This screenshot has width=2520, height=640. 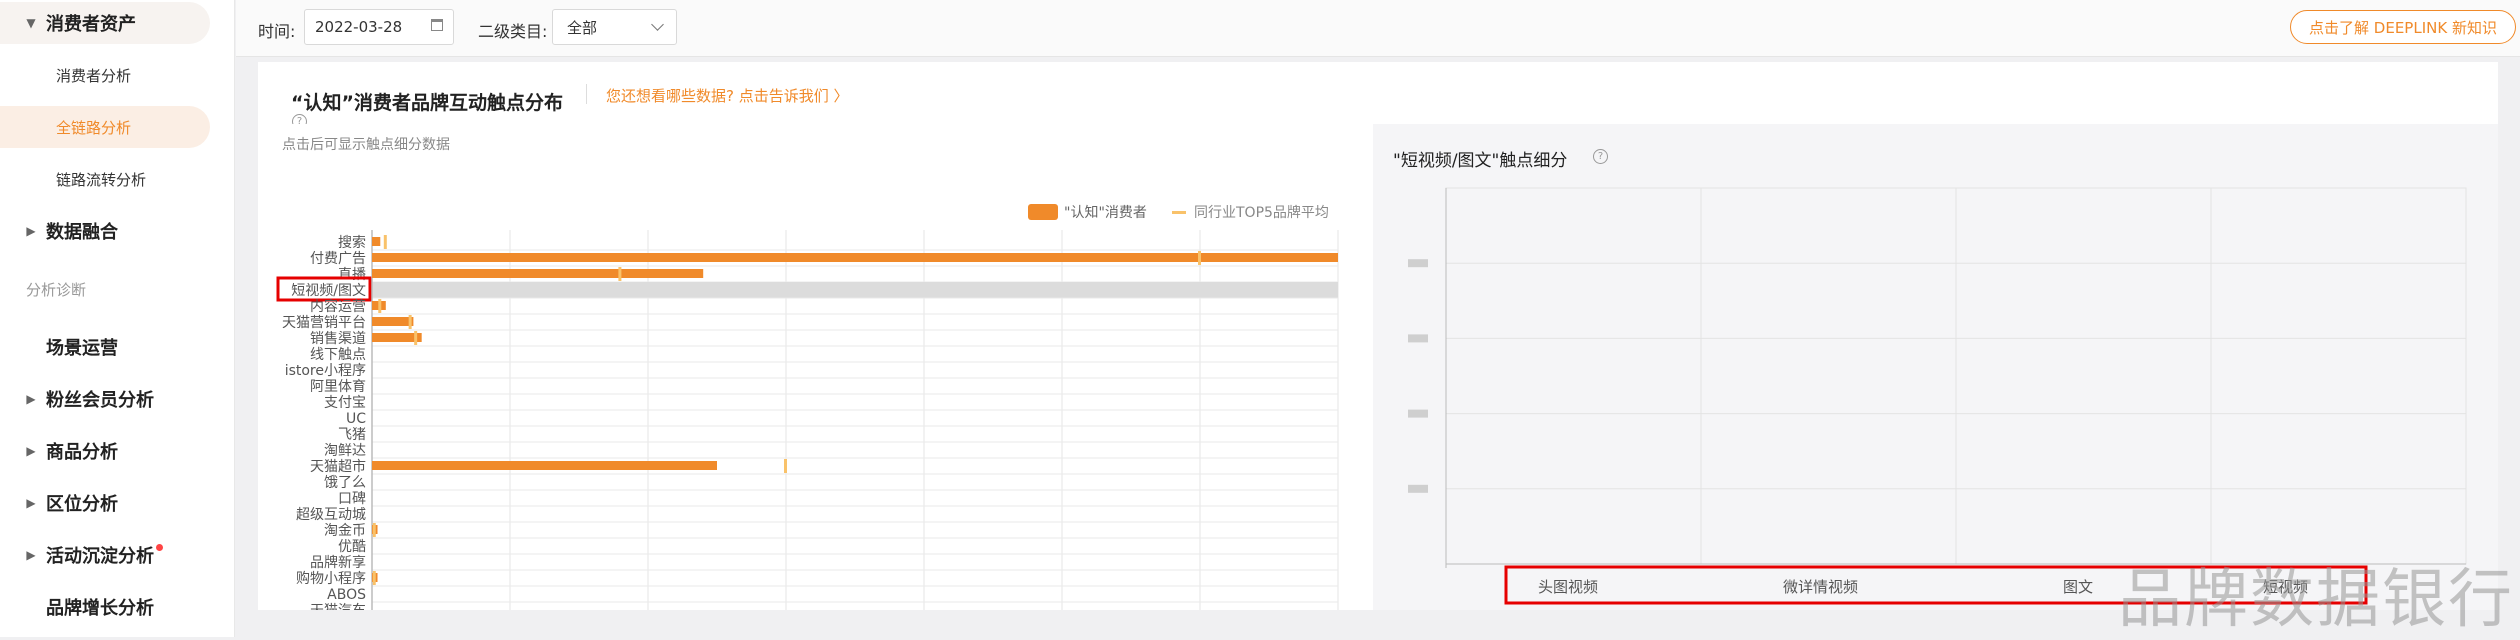 What do you see at coordinates (105, 289) in the screenshot?
I see `sidebar-section-label: 分析诊断` at bounding box center [105, 289].